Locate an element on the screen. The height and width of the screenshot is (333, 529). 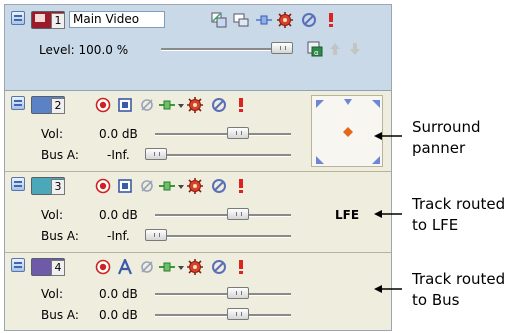
callout-line: to LFE is located at coordinates (435, 225).